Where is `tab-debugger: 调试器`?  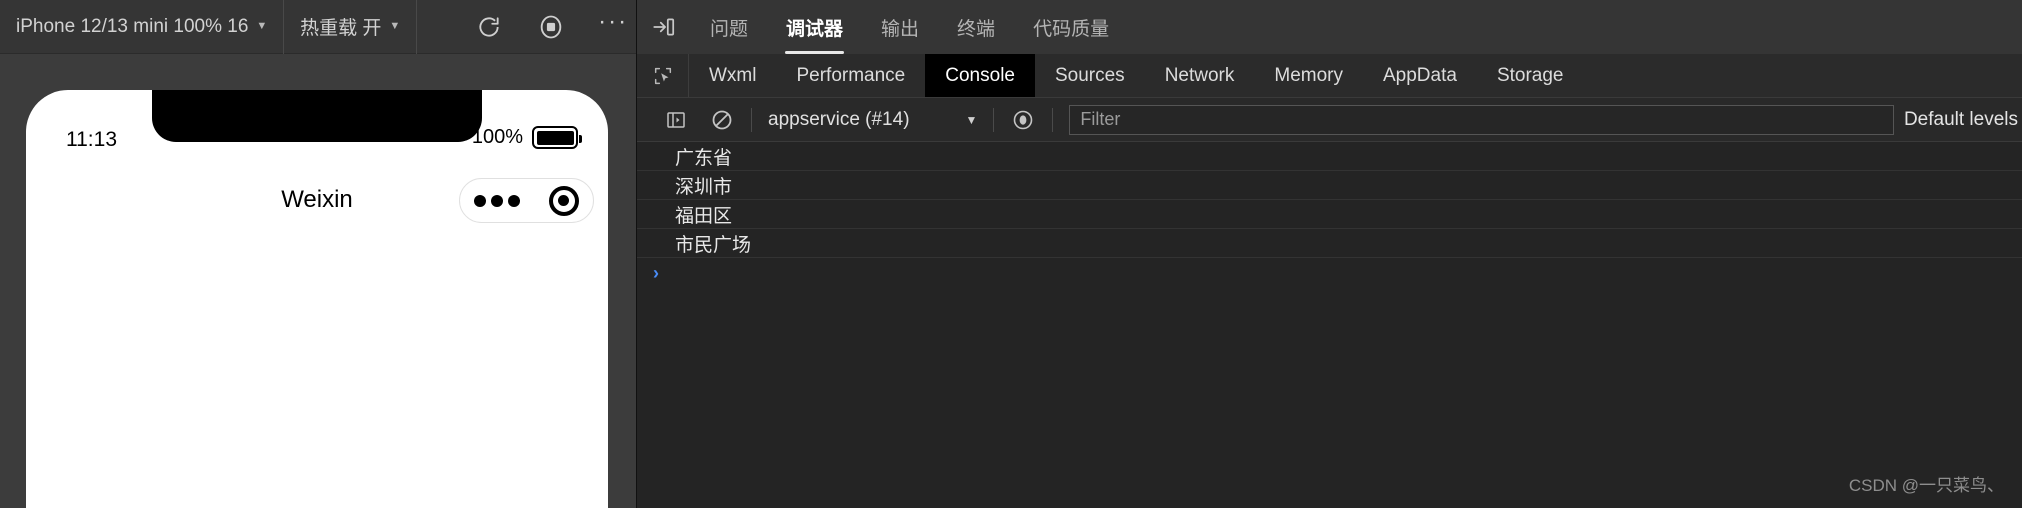
tab-debugger: 调试器 is located at coordinates (814, 27).